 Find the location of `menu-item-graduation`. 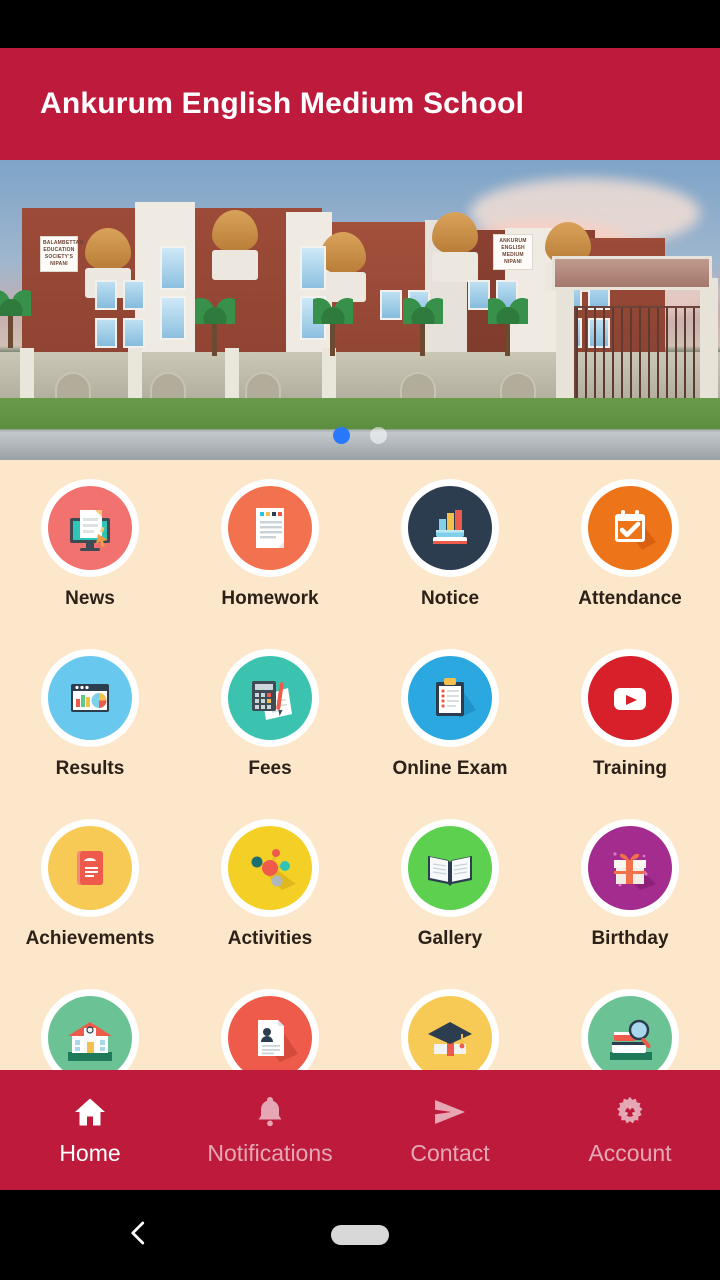

menu-item-graduation is located at coordinates (450, 1020).